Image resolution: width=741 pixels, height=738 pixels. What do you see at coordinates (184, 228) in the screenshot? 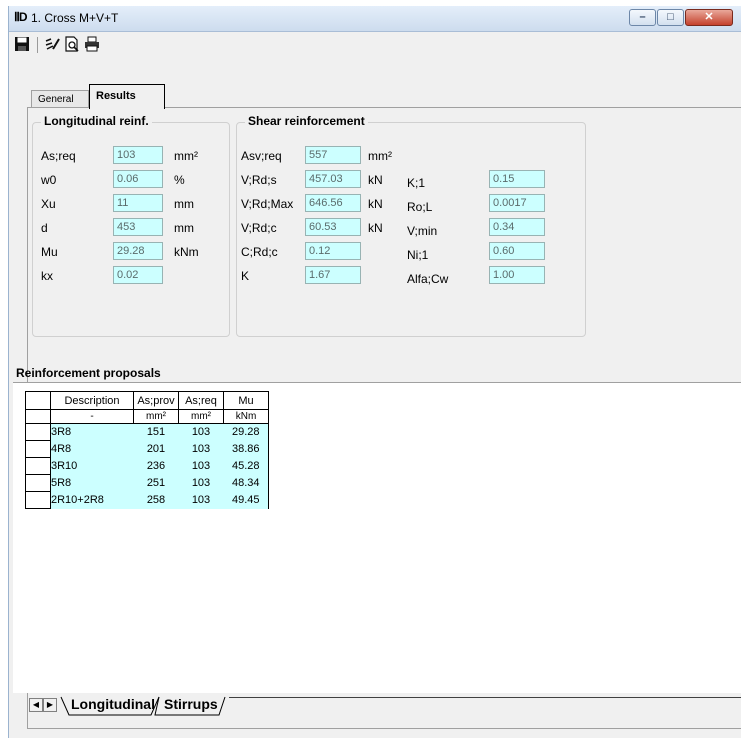
I see `d-unit: mm` at bounding box center [184, 228].